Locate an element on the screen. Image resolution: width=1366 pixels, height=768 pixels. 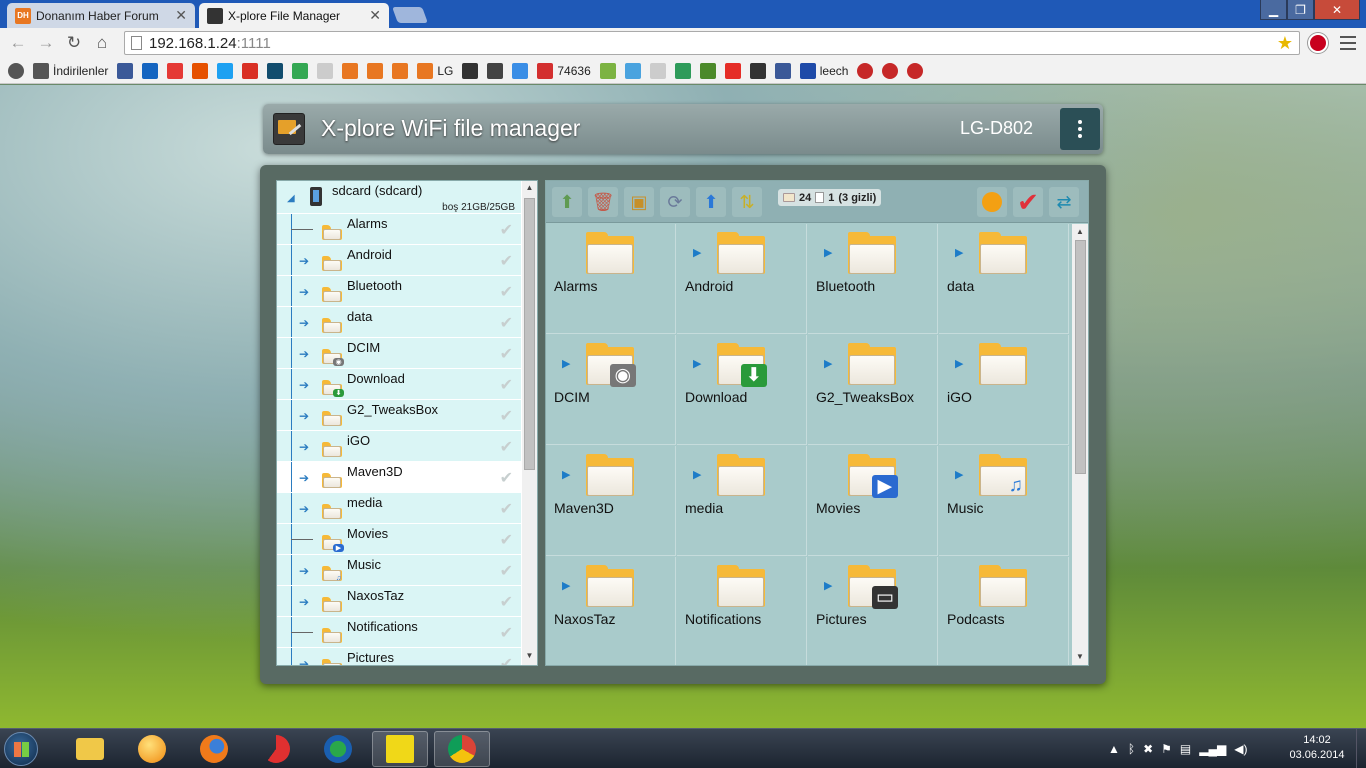
tree-item: ➔ Maven3D ✔ is located at coordinates (399, 477).